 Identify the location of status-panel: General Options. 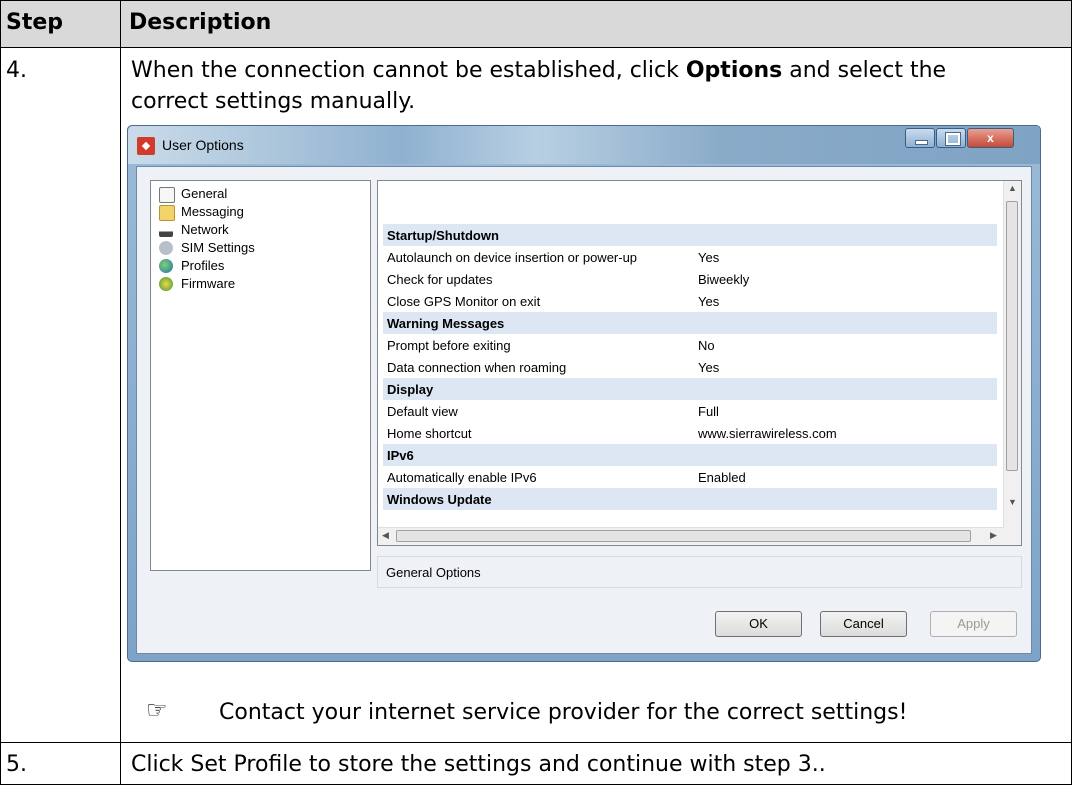
(699, 572).